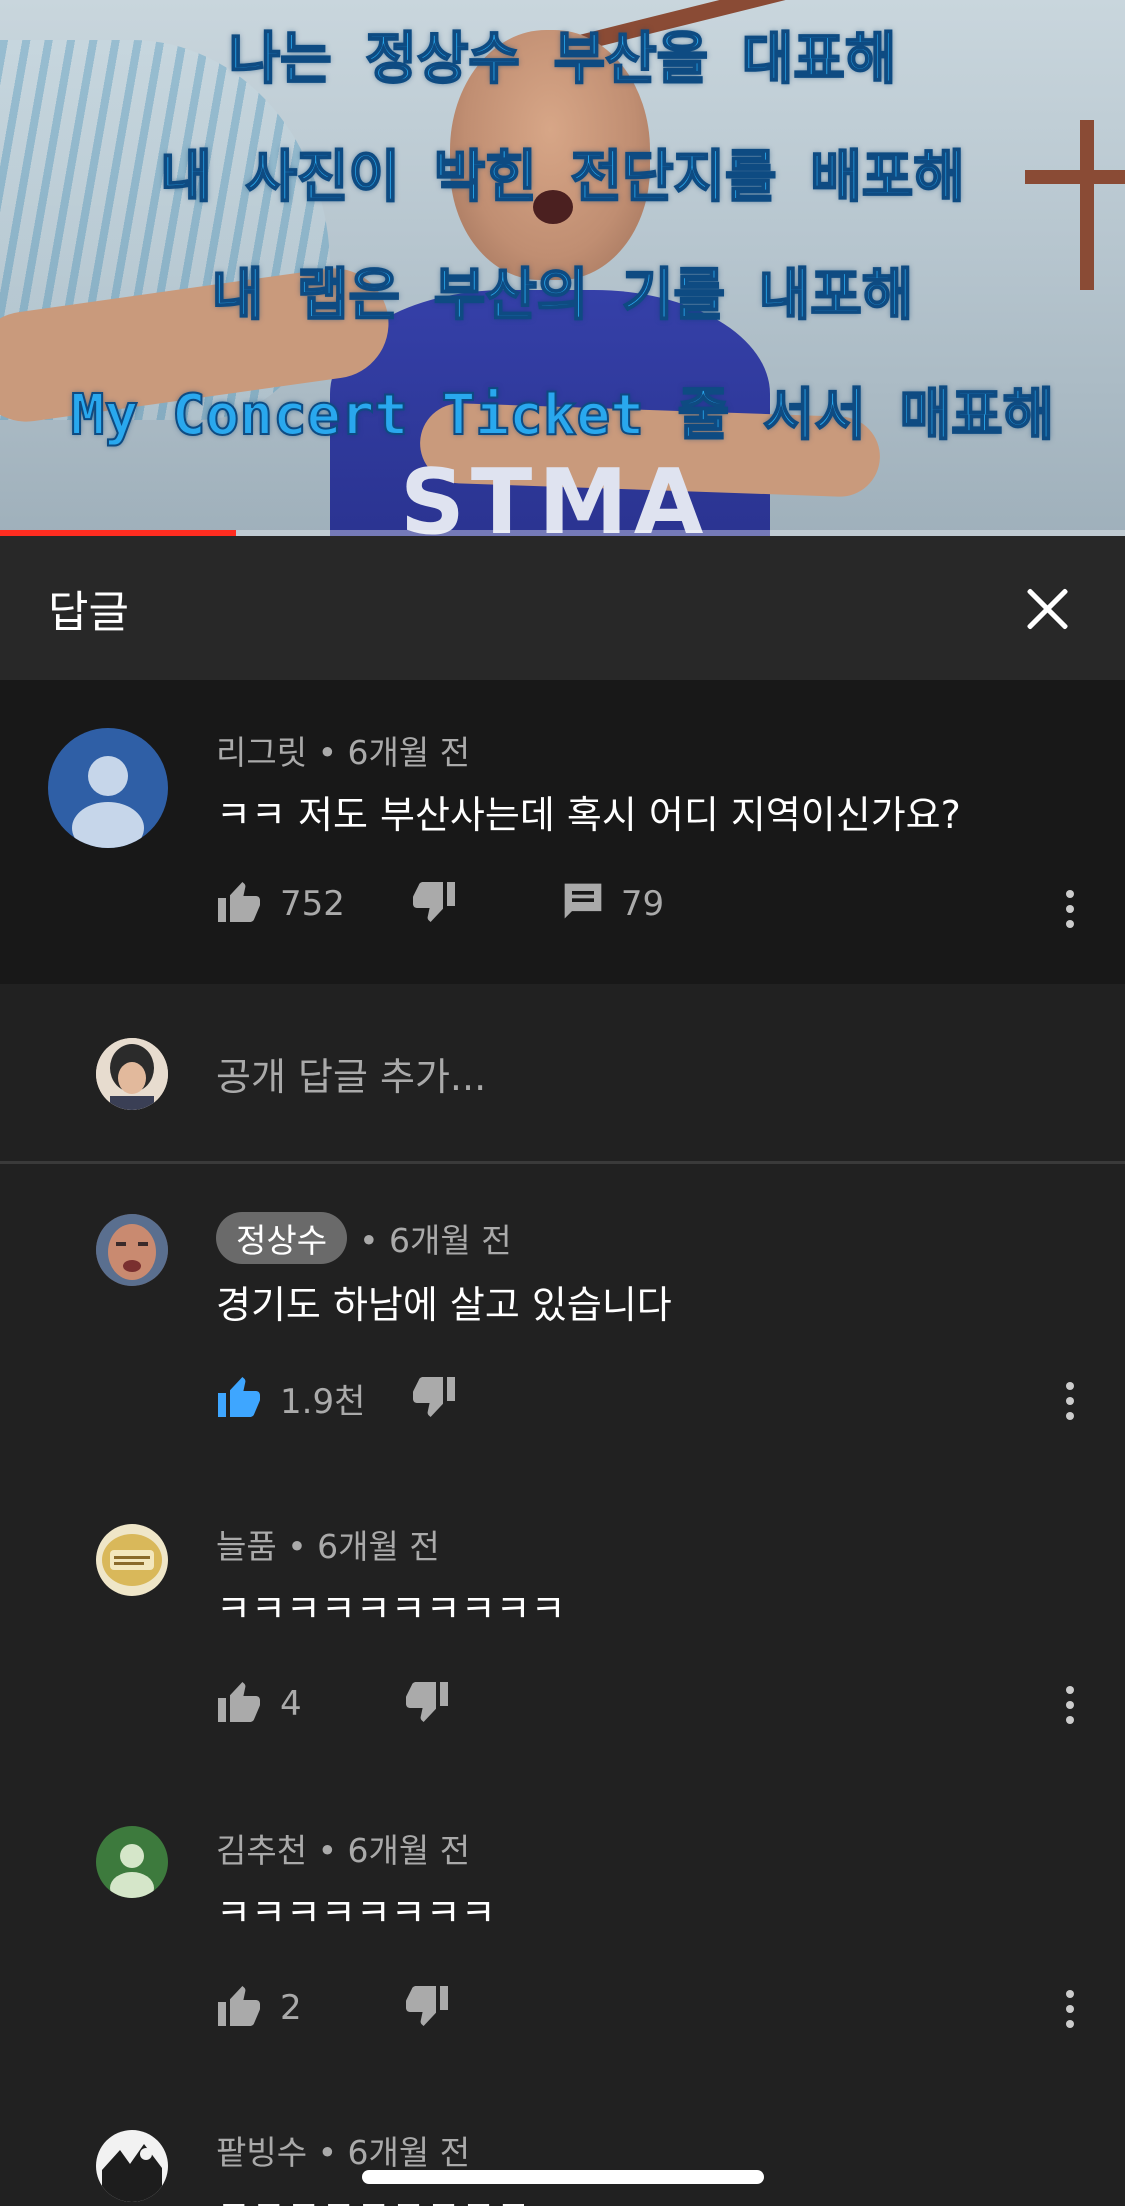 The width and height of the screenshot is (1125, 2206). Describe the element at coordinates (323, 1402) in the screenshot. I see `like-count: 1.9천` at that location.